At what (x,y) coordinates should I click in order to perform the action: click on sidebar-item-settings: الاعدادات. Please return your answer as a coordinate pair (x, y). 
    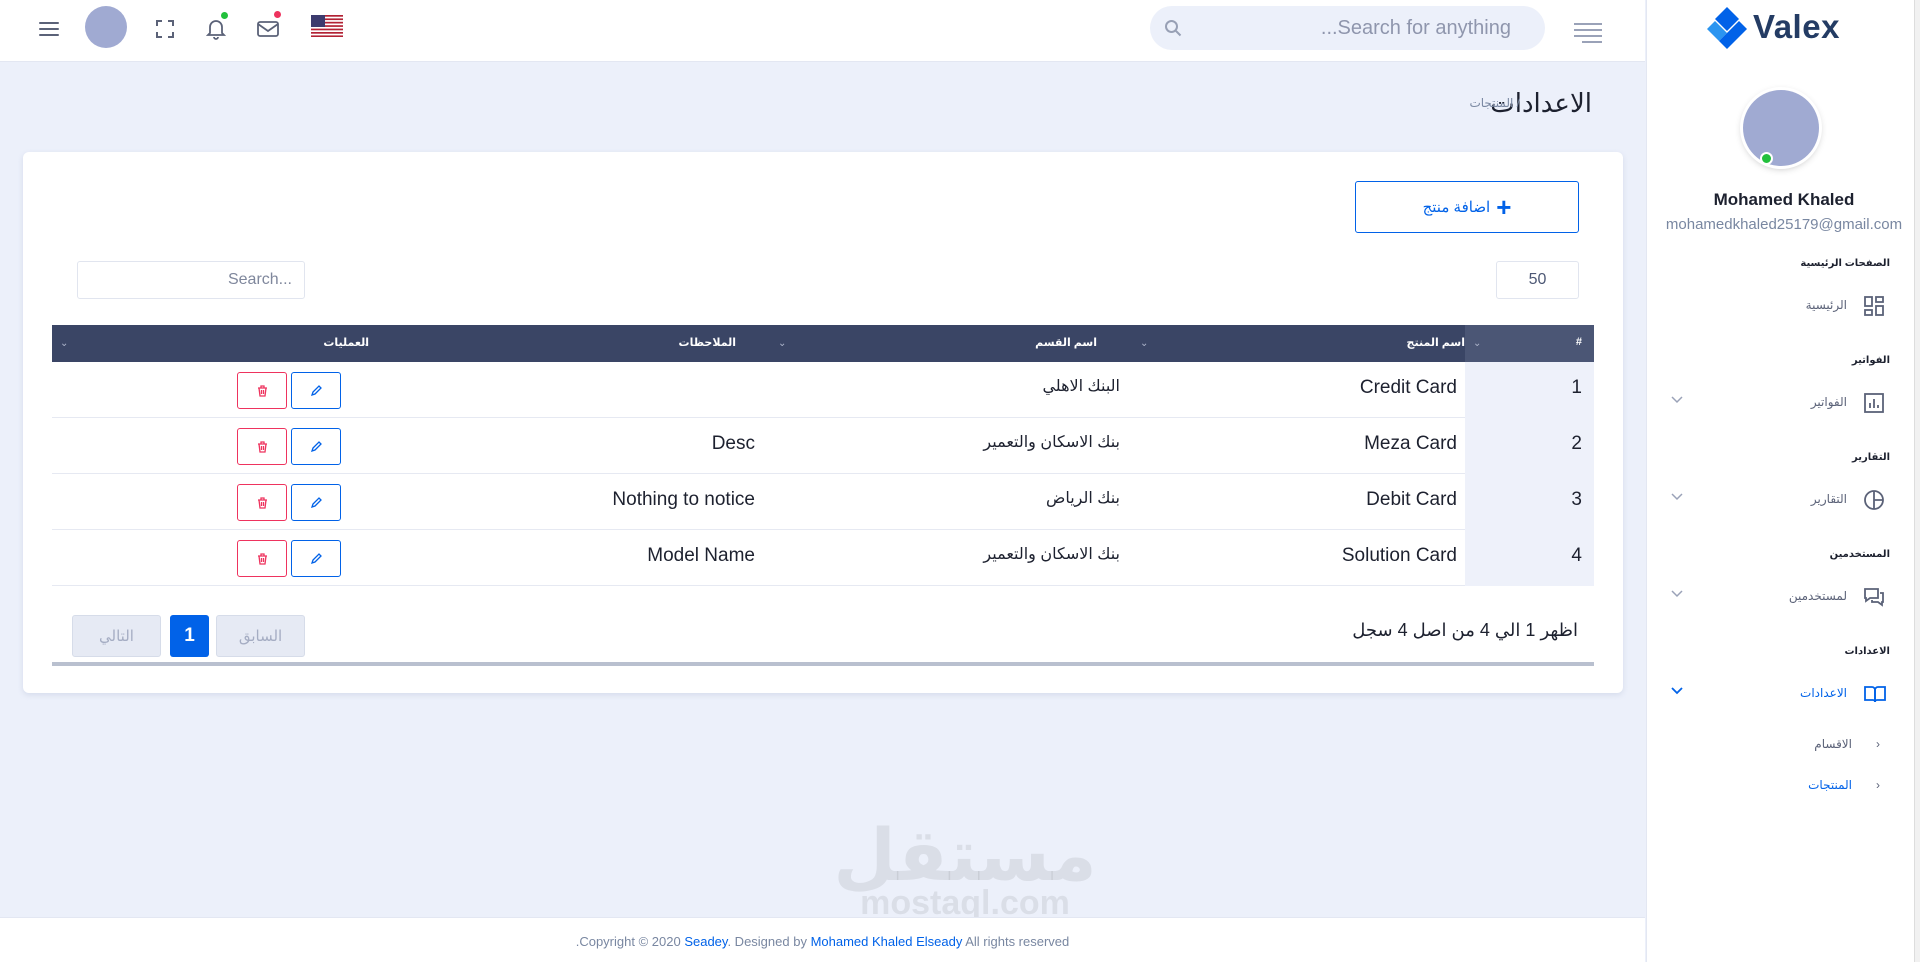
    Looking at the image, I should click on (1783, 693).